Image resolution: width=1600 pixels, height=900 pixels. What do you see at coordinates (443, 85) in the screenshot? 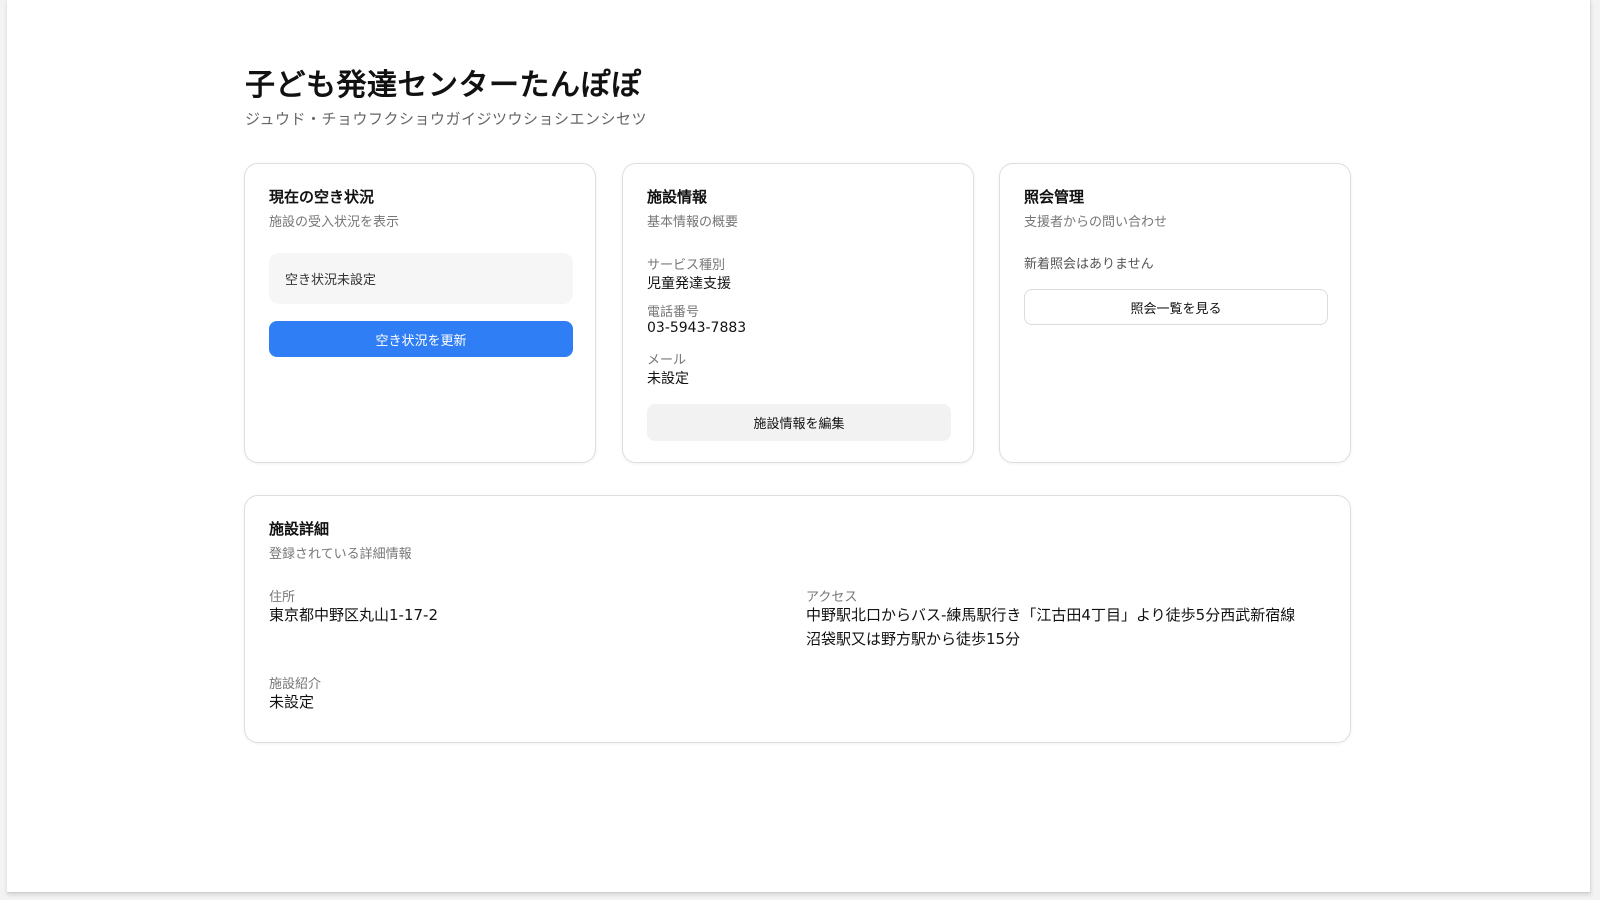
I see `page-title: 子ども発達センターたんぽぽ` at bounding box center [443, 85].